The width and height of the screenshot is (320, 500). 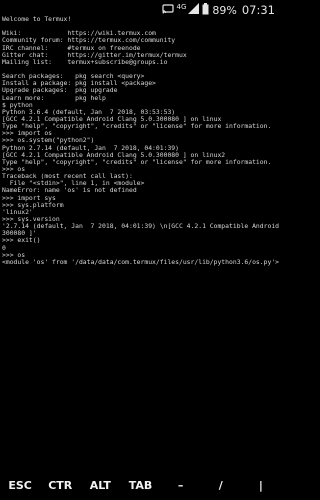 I want to click on network-4g-icon: 4G, so click(x=181, y=6).